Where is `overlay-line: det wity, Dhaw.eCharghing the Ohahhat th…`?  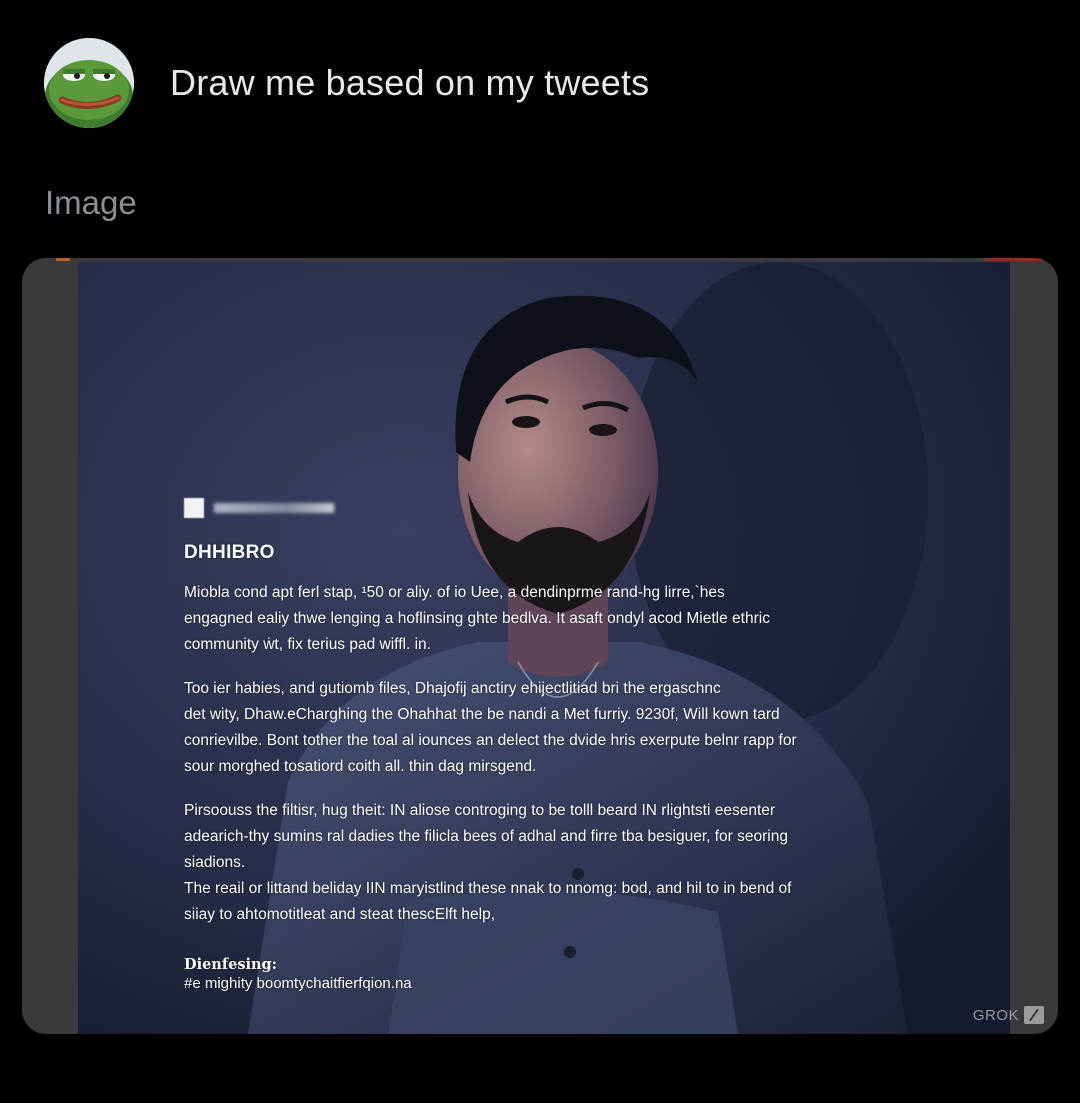
overlay-line: det wity, Dhaw.eCharghing the Ohahhat th… is located at coordinates (482, 714).